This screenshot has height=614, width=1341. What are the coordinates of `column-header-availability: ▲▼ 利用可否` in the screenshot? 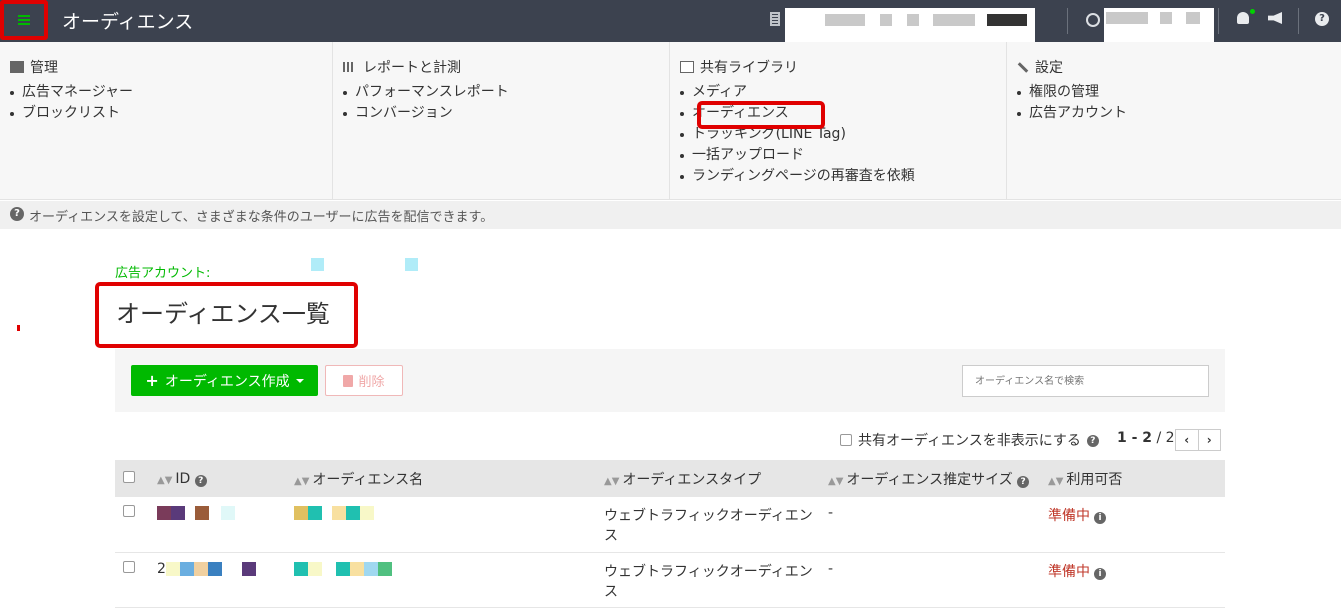 It's located at (1132, 478).